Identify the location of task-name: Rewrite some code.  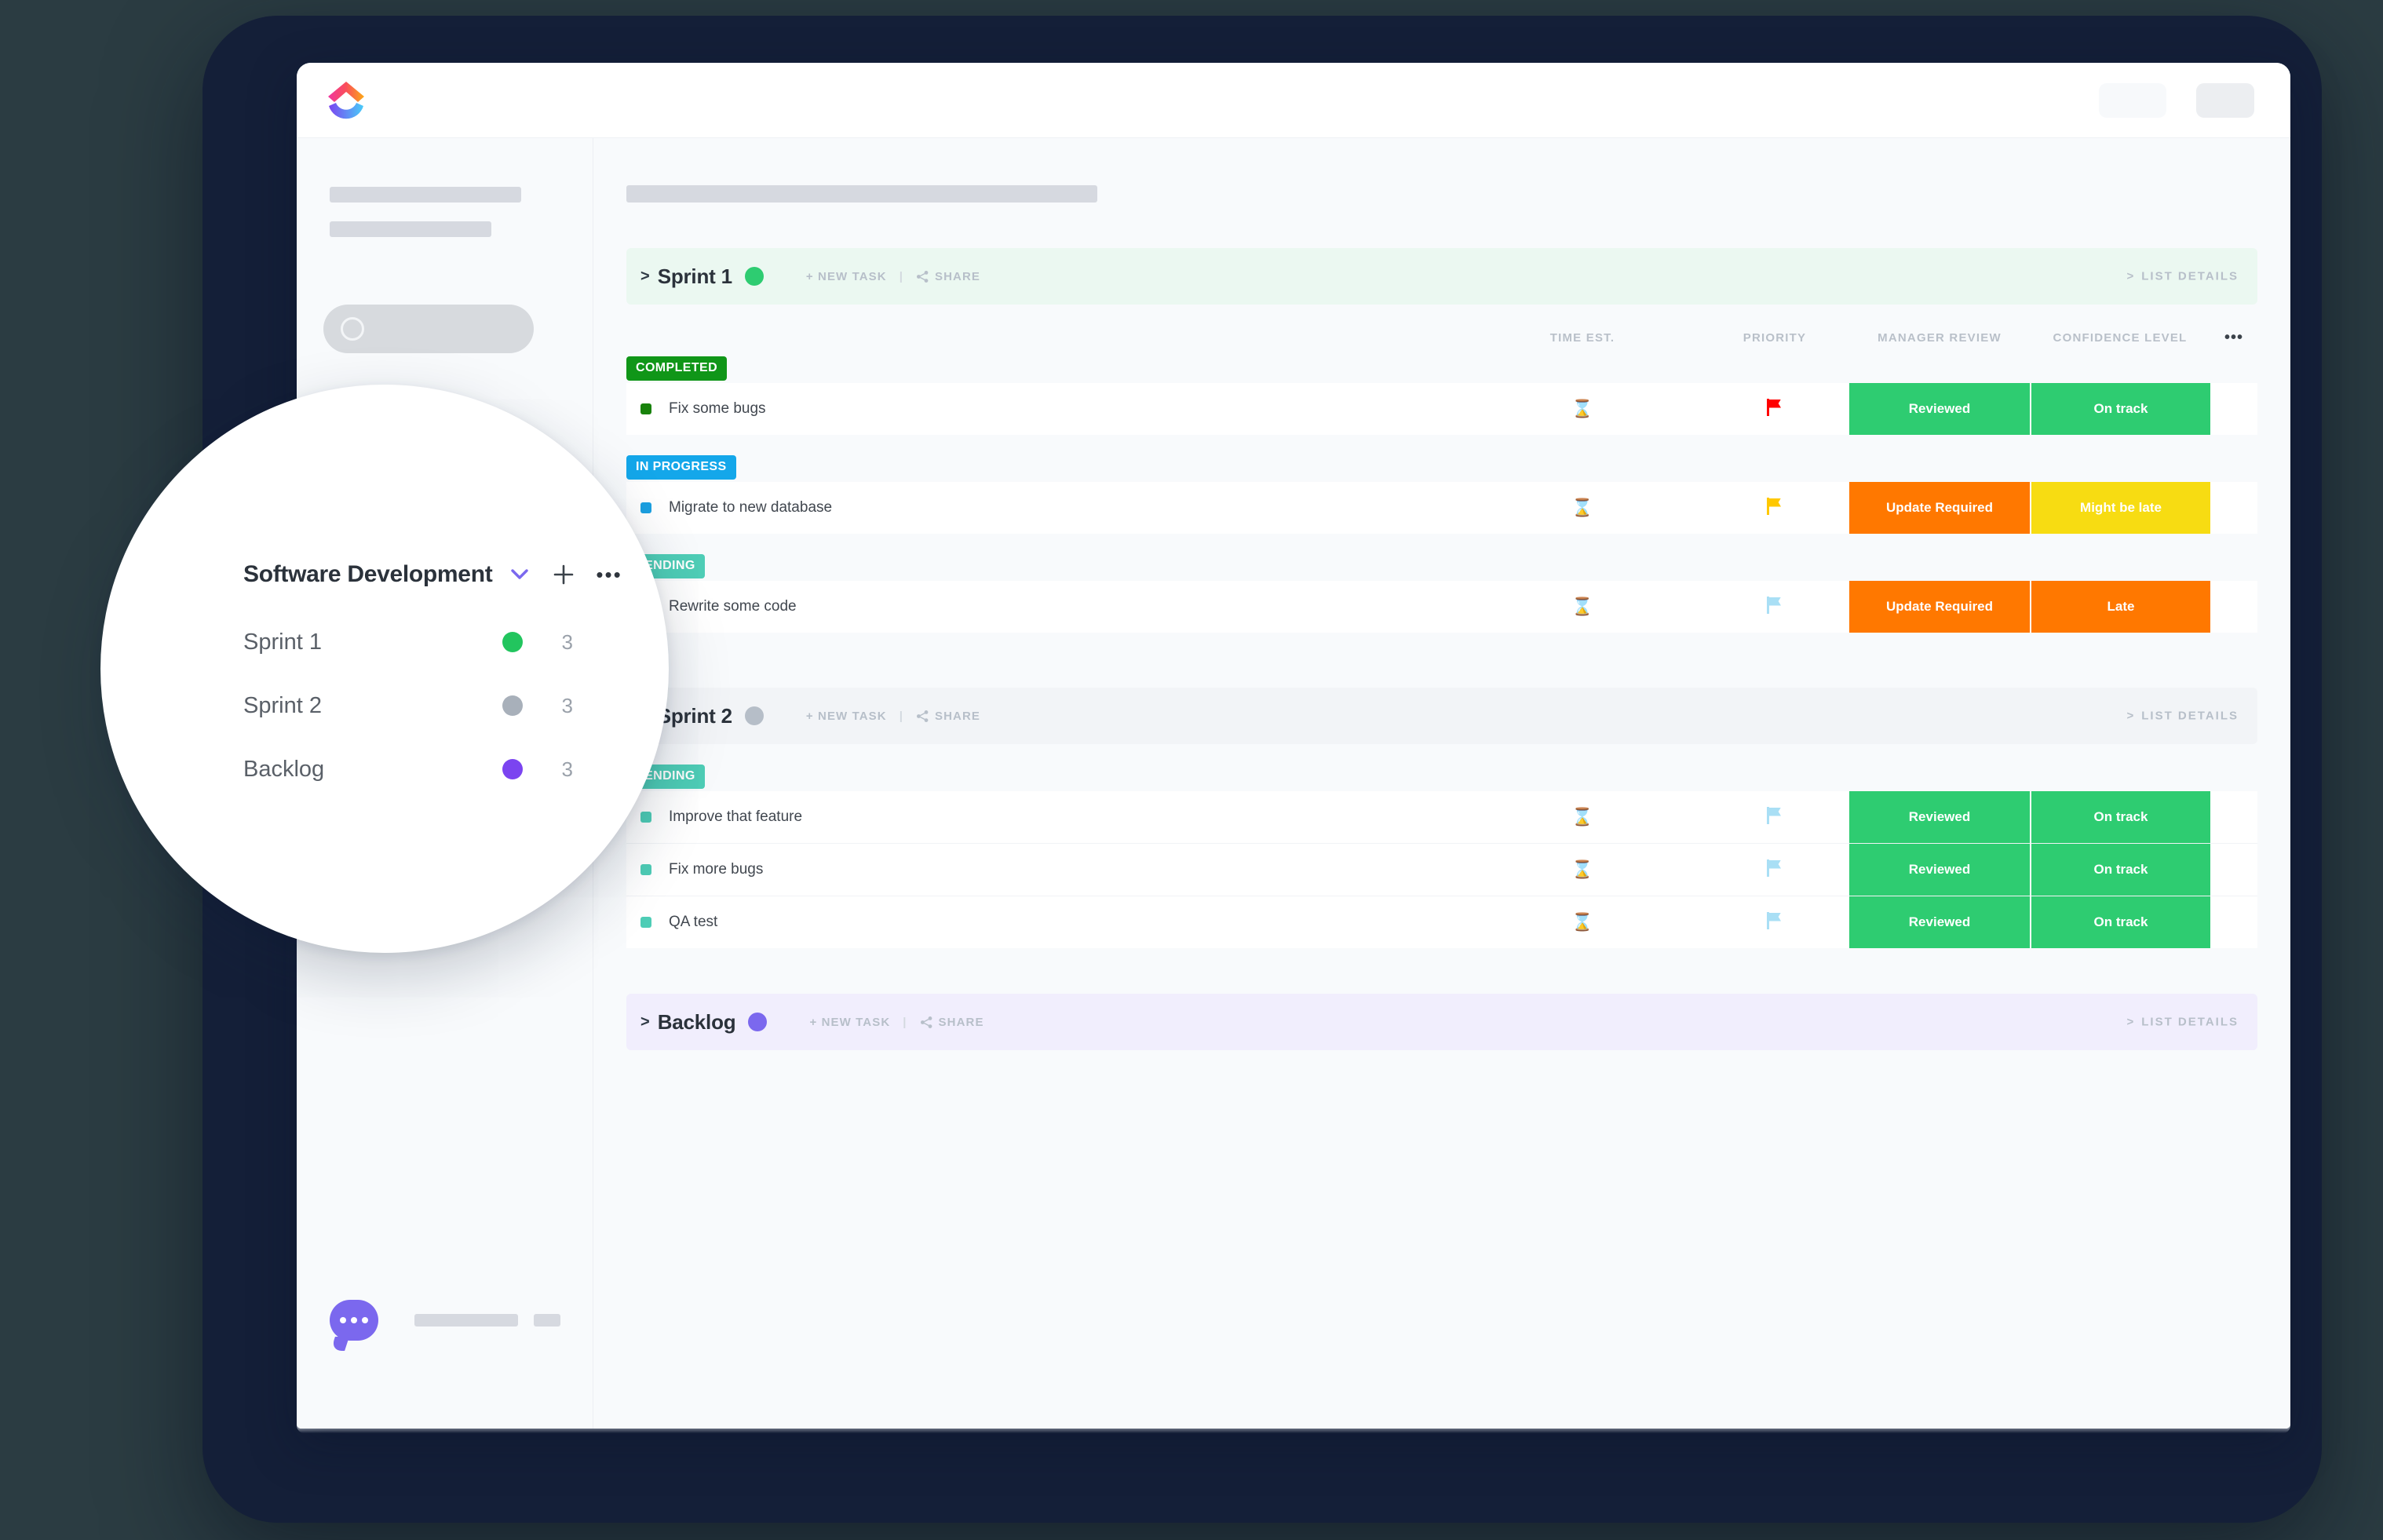
(733, 606).